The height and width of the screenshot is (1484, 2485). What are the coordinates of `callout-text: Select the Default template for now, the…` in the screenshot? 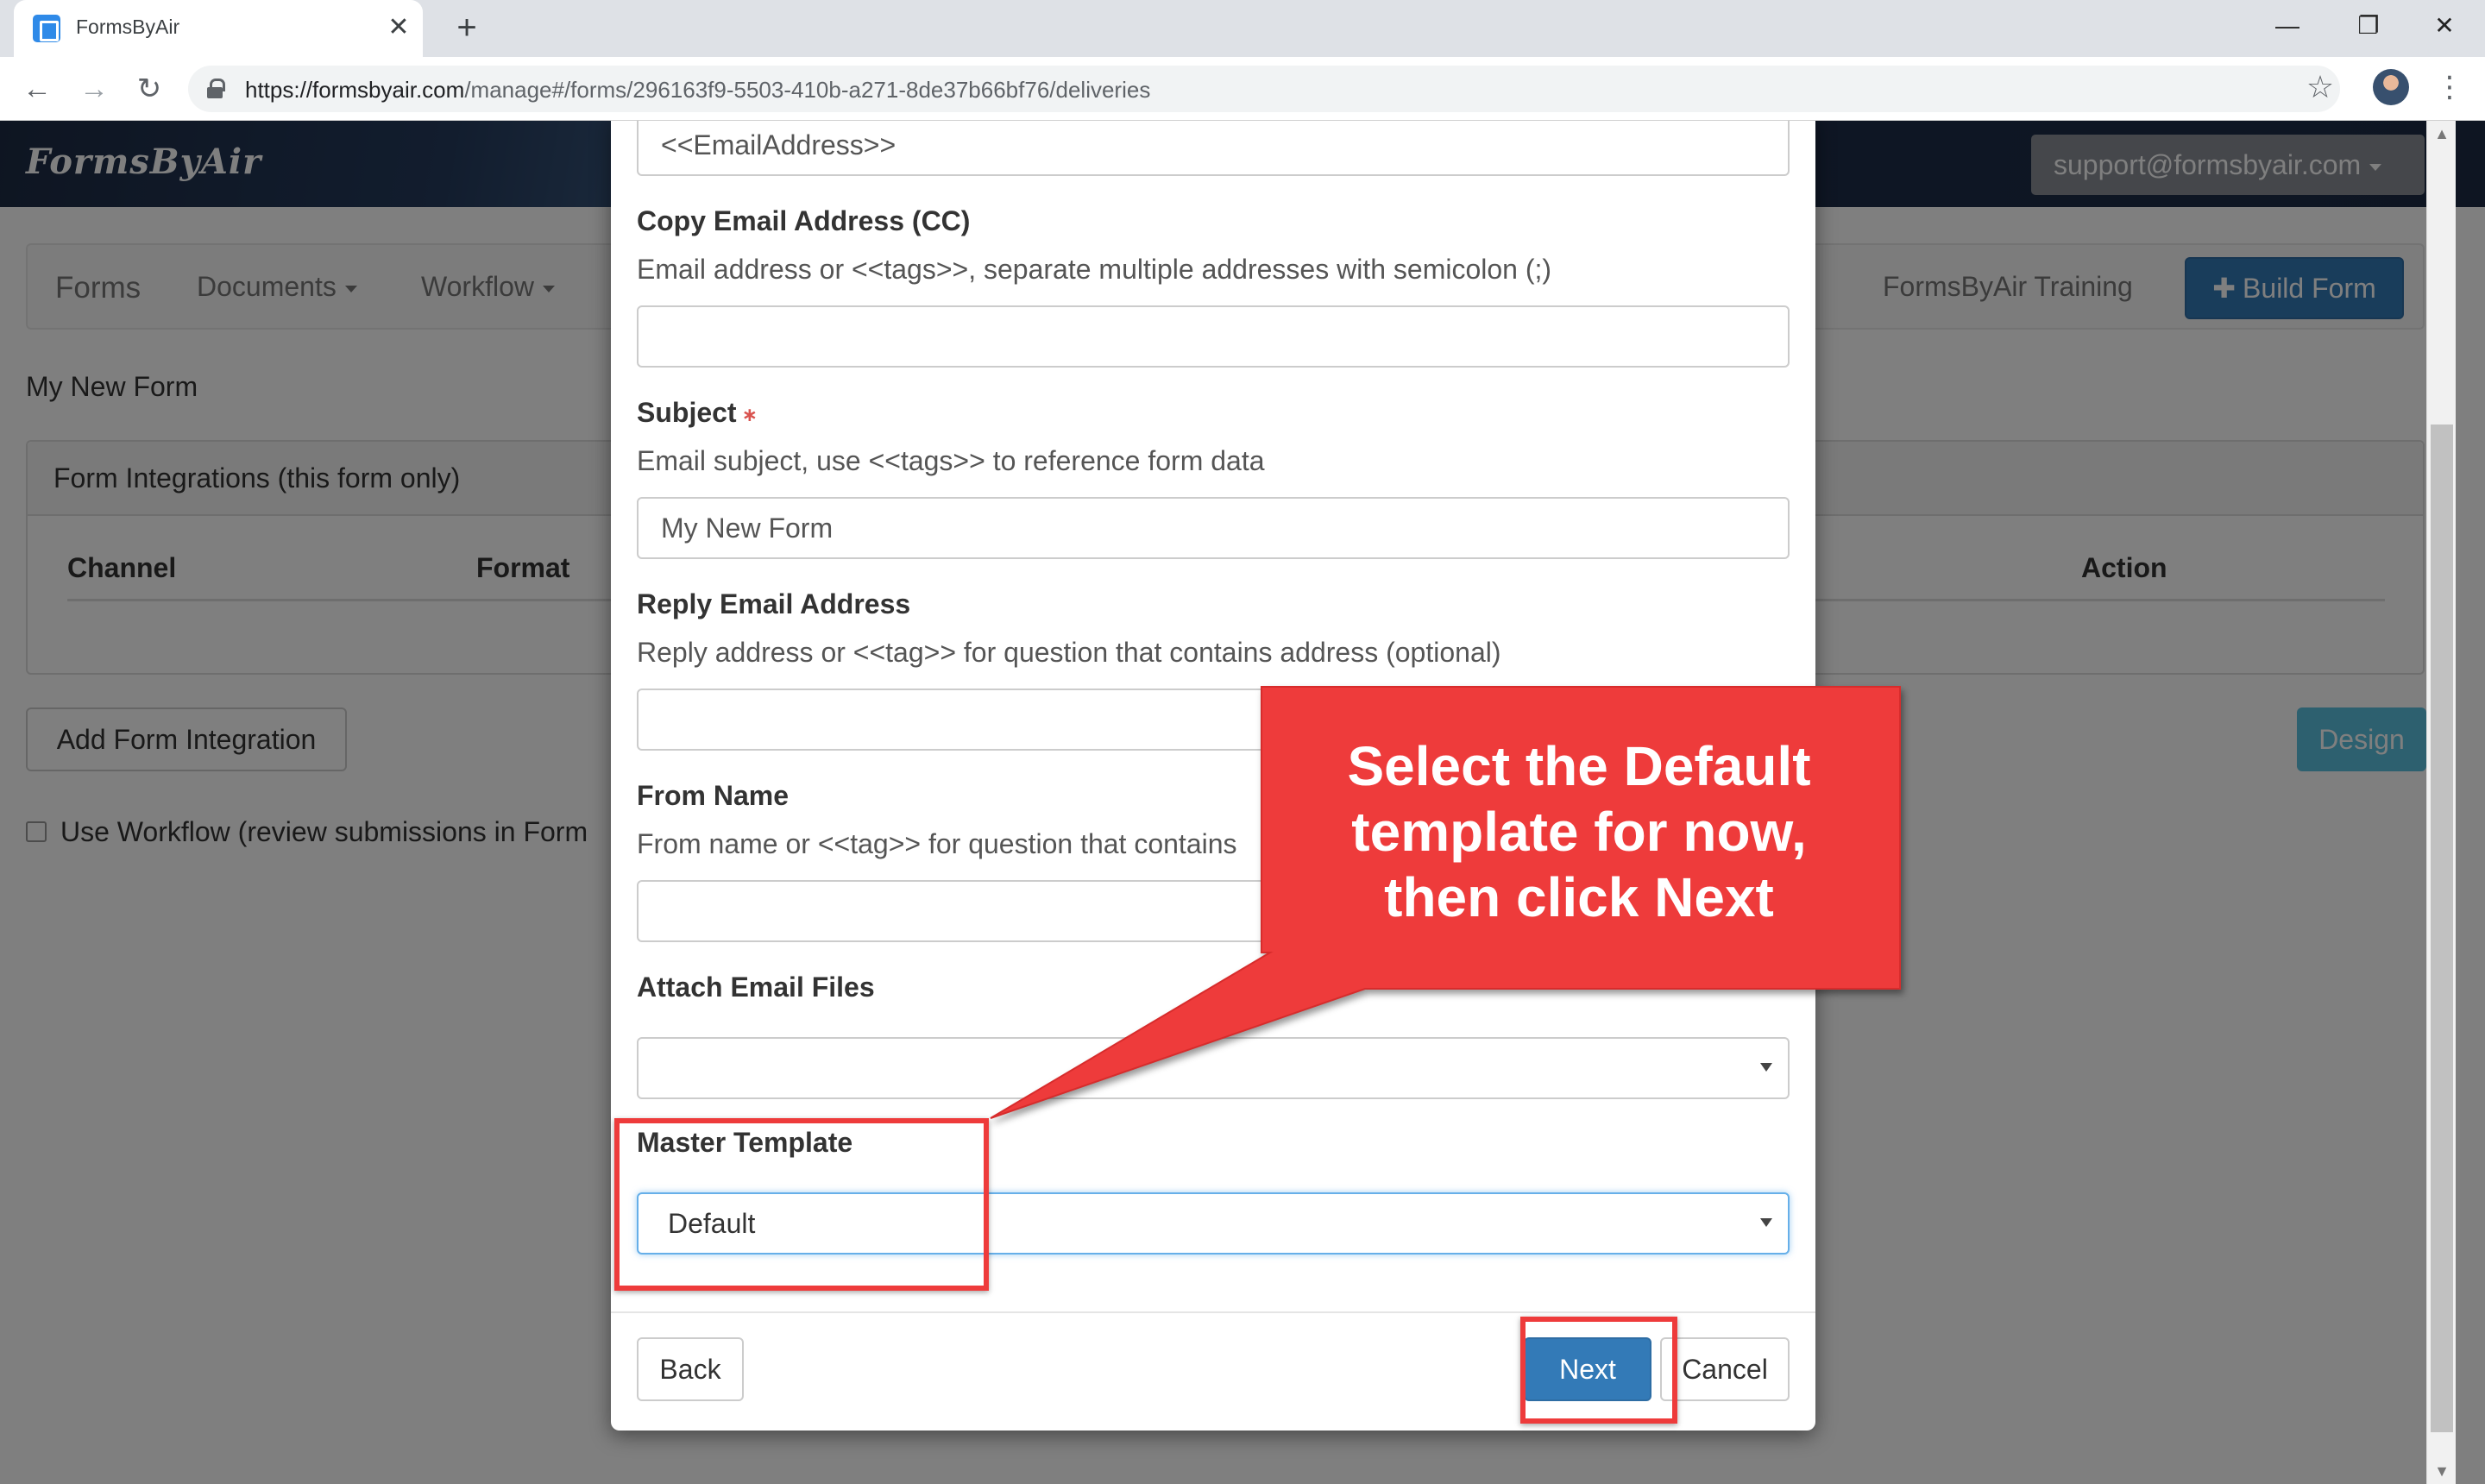 It's located at (1579, 831).